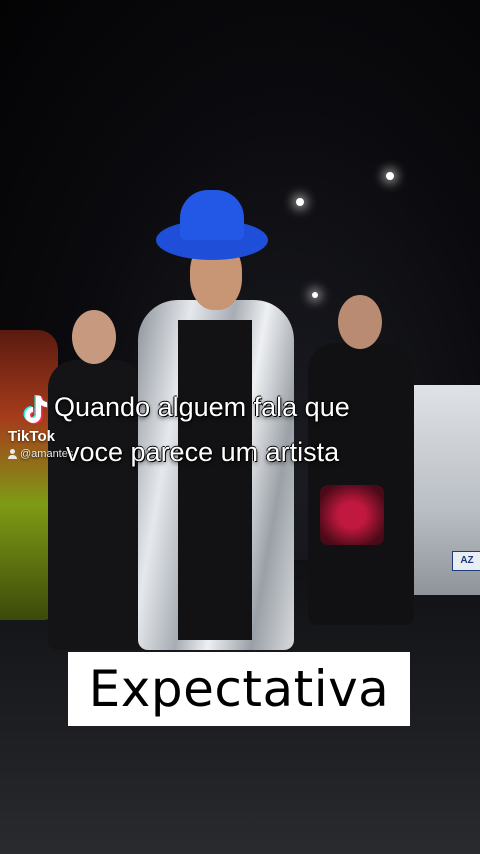 The height and width of the screenshot is (854, 480). What do you see at coordinates (31, 436) in the screenshot?
I see `tiktok-brand-label: TikTok` at bounding box center [31, 436].